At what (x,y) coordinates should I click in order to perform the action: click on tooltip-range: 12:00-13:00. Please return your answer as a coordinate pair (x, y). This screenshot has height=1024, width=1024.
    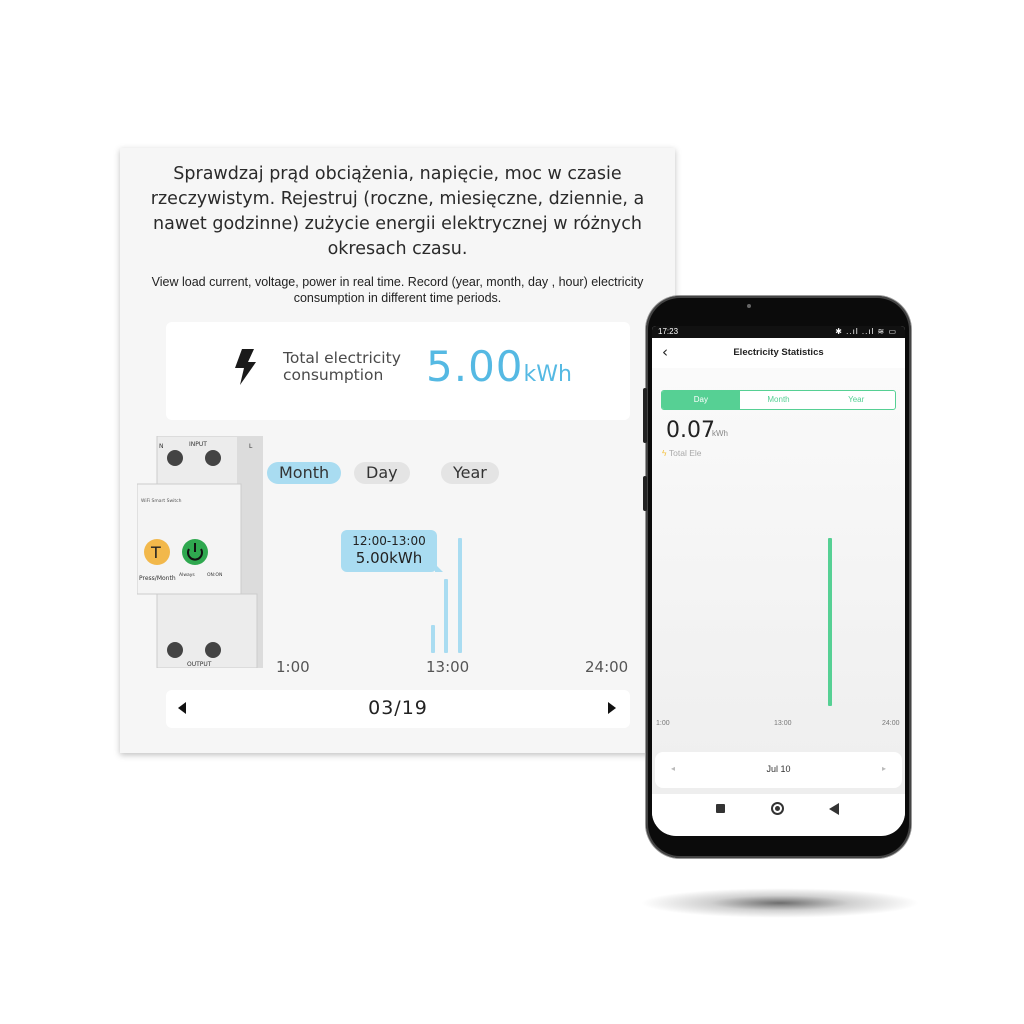
    Looking at the image, I should click on (389, 541).